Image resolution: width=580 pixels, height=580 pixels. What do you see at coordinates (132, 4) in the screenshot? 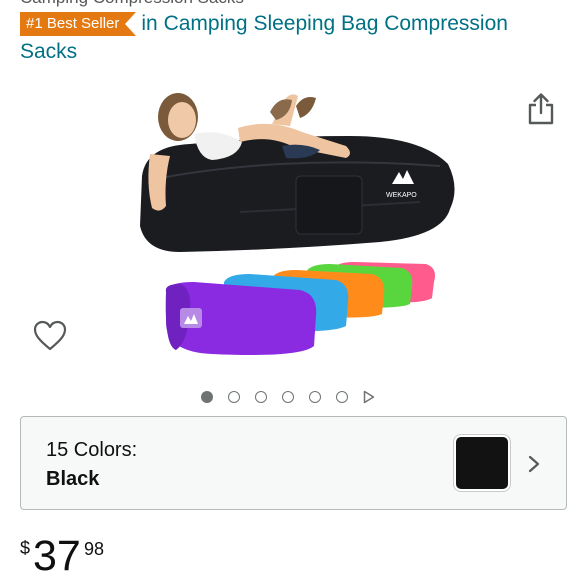
I see `cut-off-category-text: Camping Compression Sacks` at bounding box center [132, 4].